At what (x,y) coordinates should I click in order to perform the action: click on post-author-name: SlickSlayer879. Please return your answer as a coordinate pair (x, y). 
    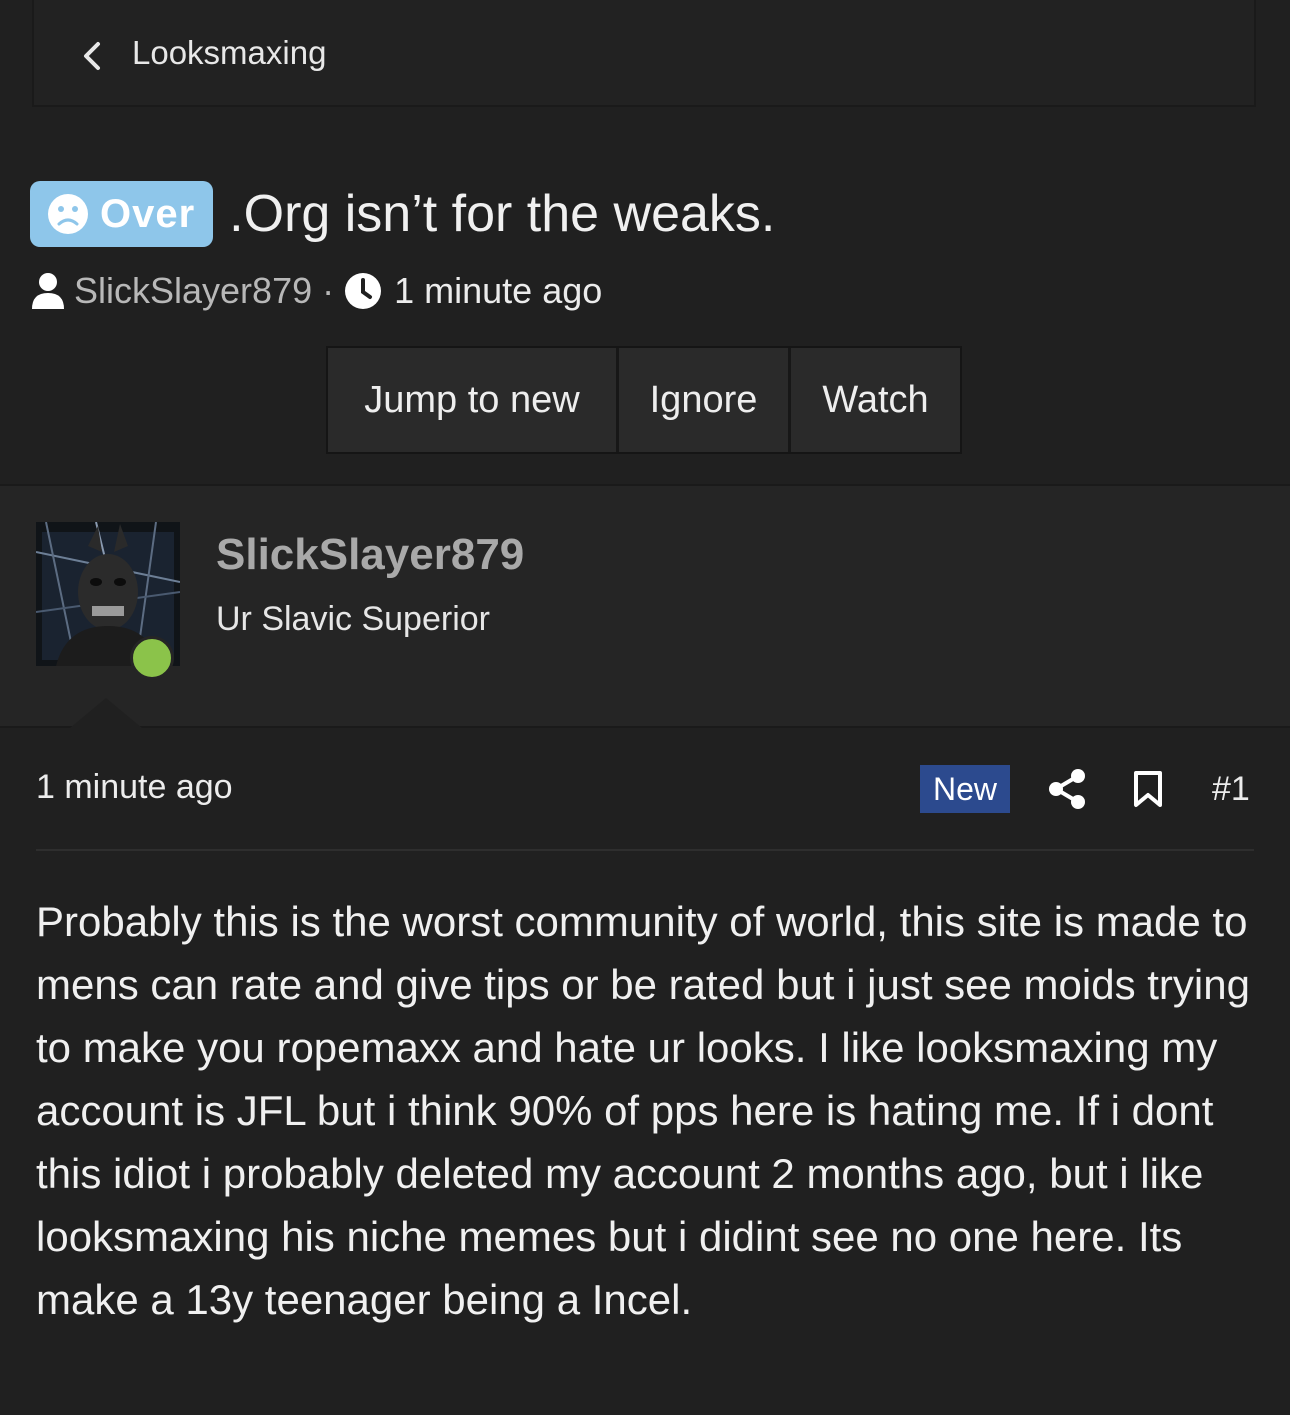
    Looking at the image, I should click on (370, 555).